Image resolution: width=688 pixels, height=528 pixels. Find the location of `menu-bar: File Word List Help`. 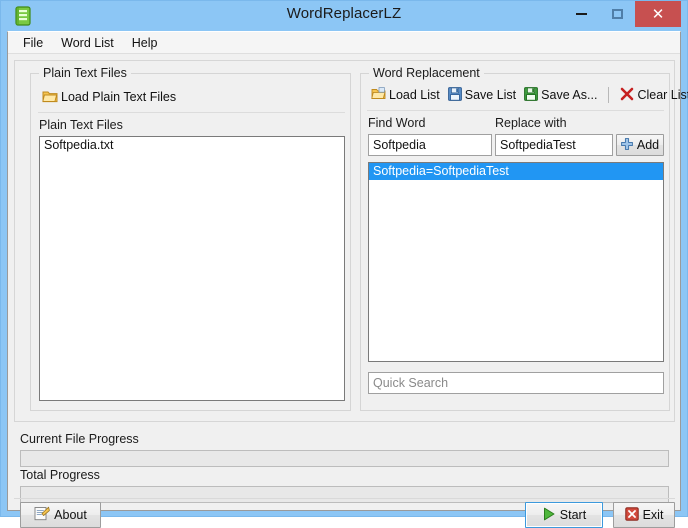

menu-bar: File Word List Help is located at coordinates (344, 43).